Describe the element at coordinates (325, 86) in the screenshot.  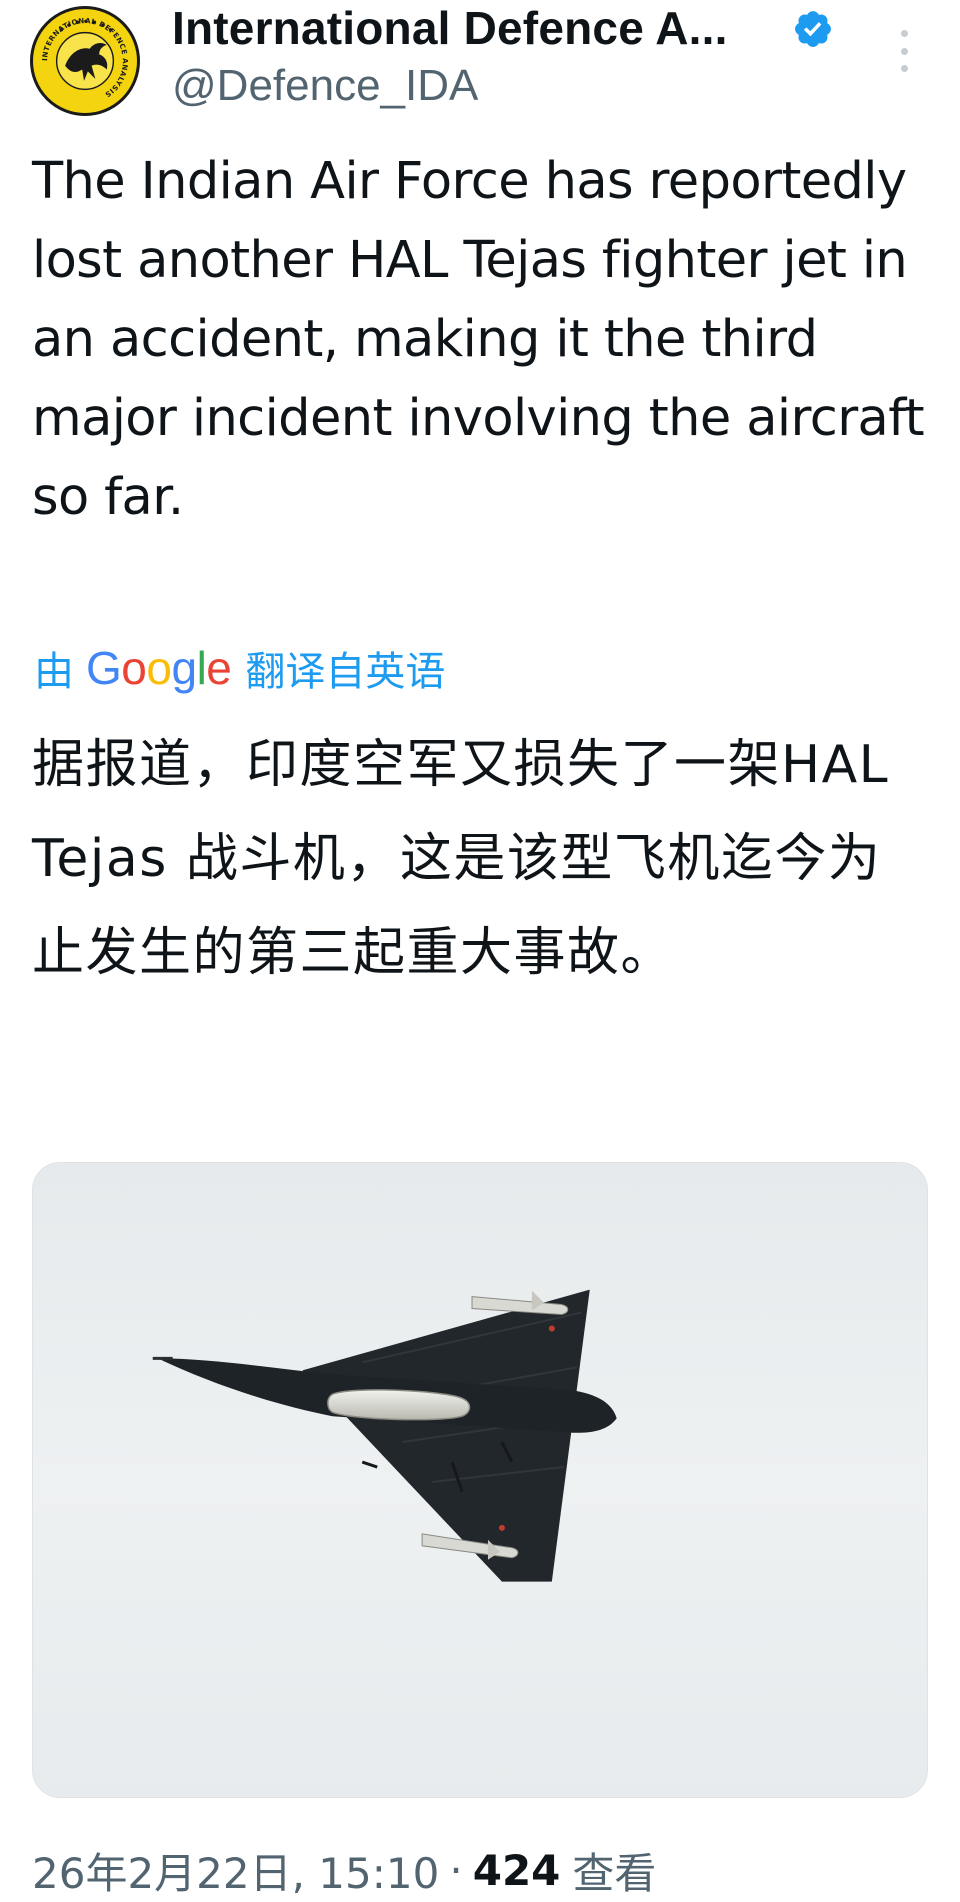
I see `author-handle: @Defence_IDA` at that location.